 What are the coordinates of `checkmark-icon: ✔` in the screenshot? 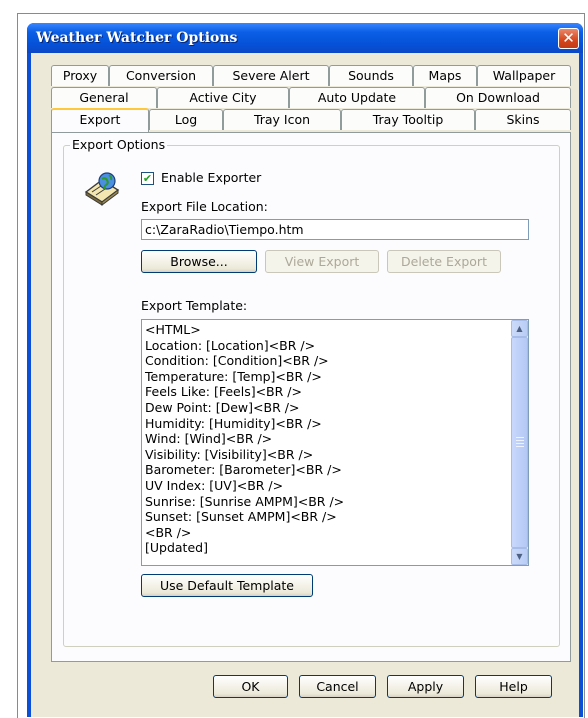 It's located at (147, 178).